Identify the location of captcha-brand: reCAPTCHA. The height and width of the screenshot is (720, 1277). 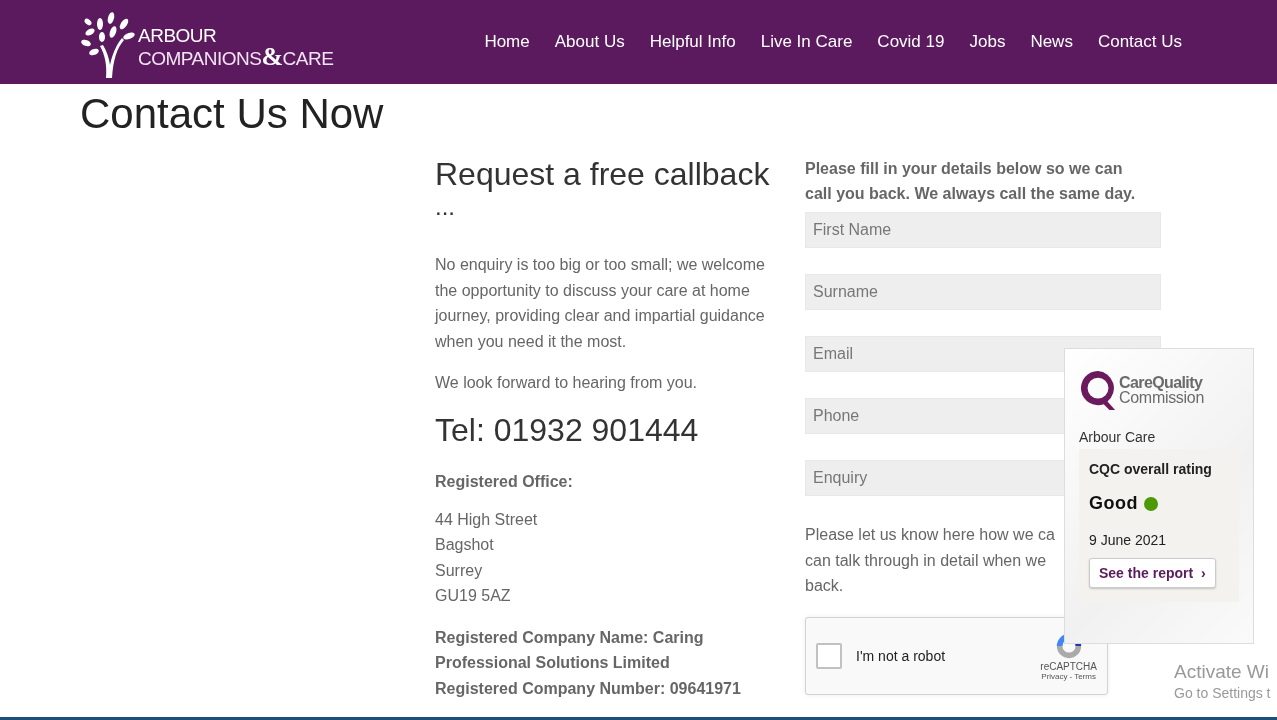
(1068, 666).